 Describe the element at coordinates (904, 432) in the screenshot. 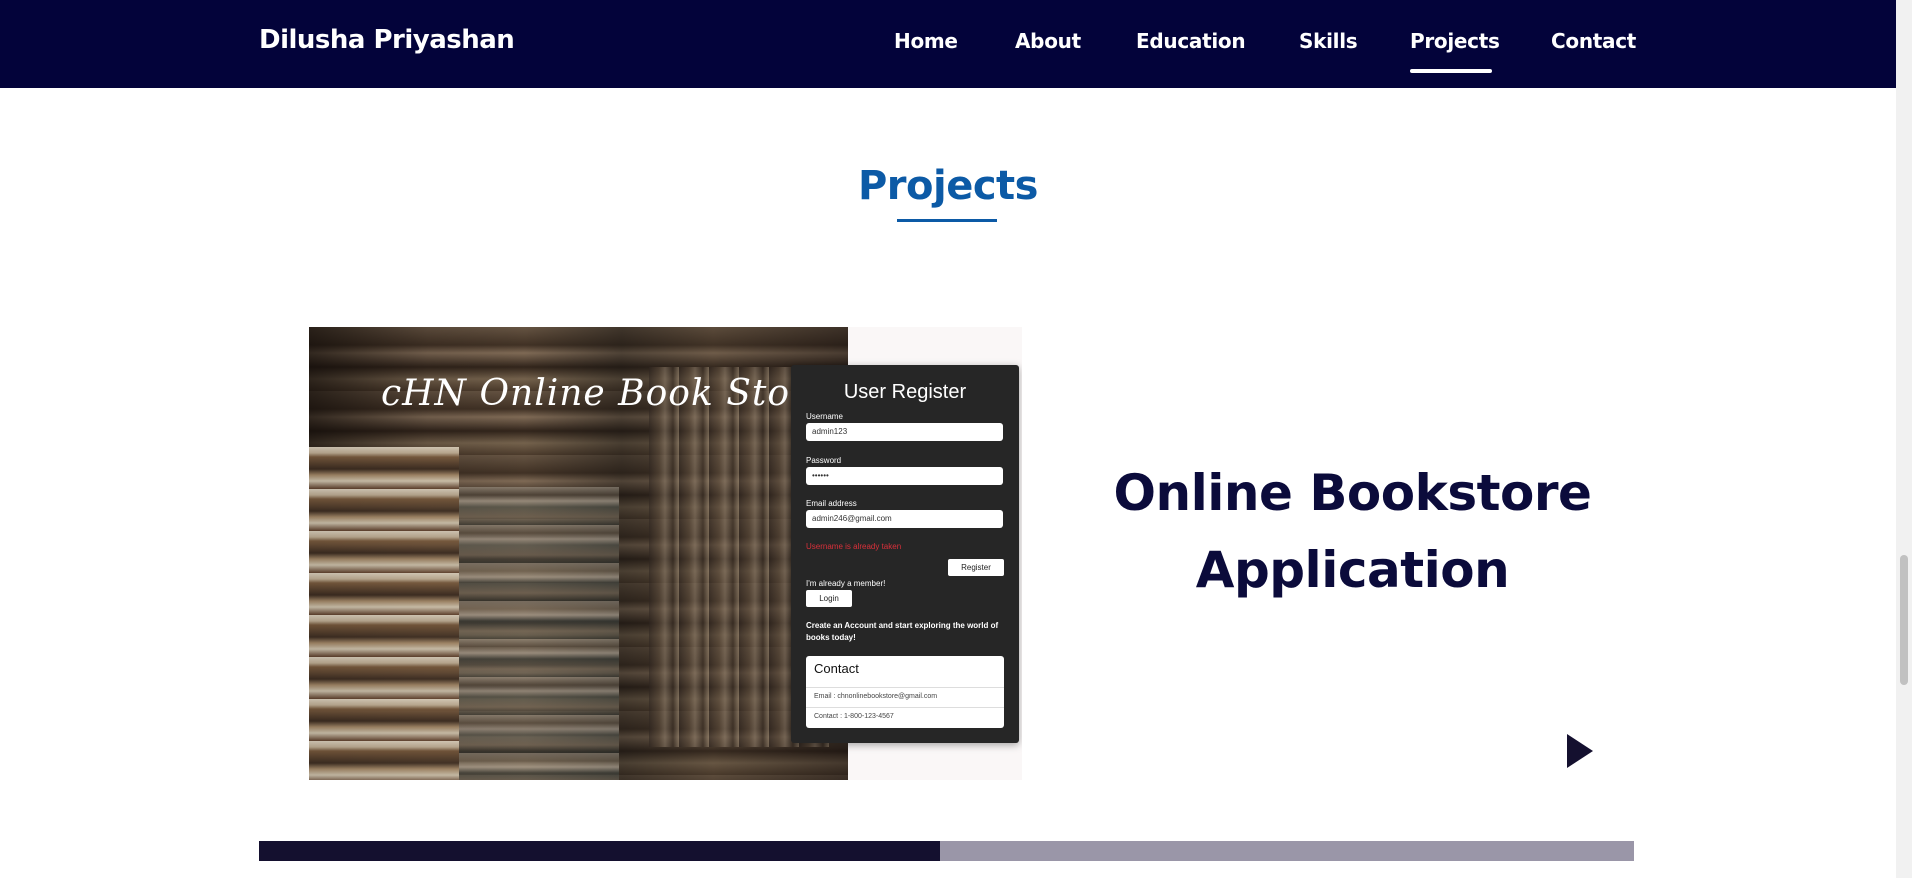

I see `username-field: admin123` at that location.